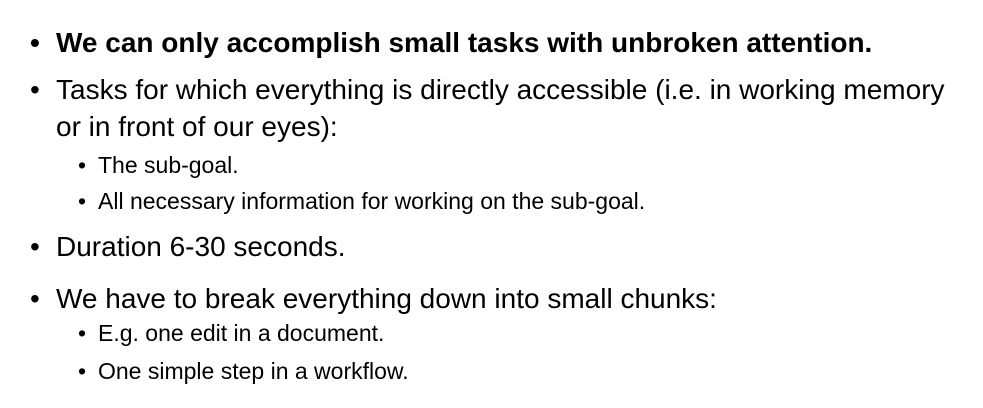 The image size is (983, 408). I want to click on sub-bullet-text: One simple step in a workflow., so click(253, 371).